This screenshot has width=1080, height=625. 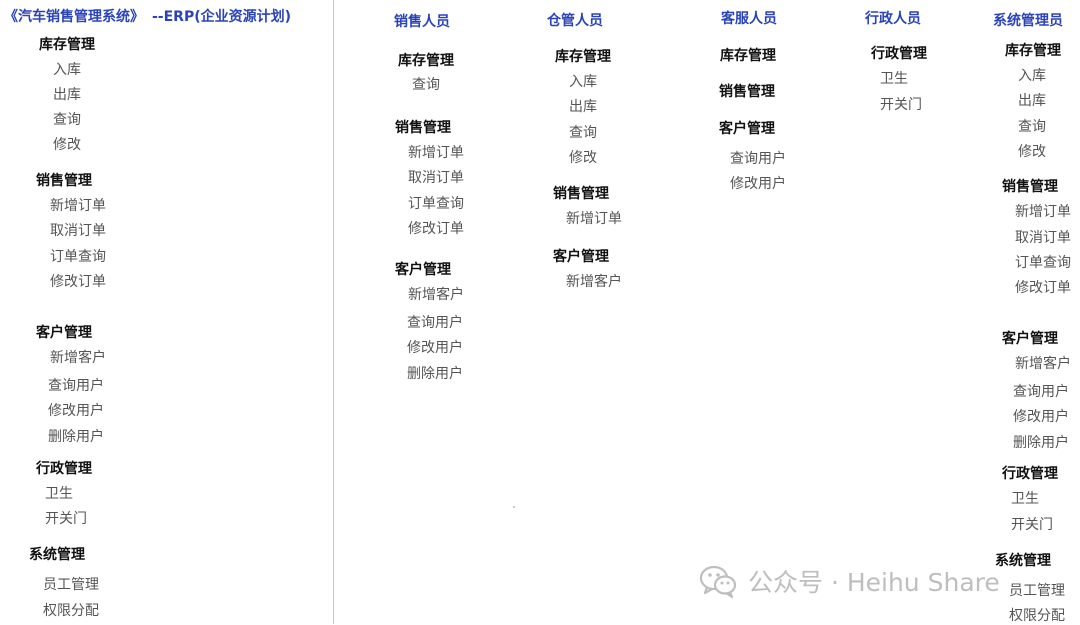 What do you see at coordinates (435, 348) in the screenshot?
I see `sales-role-customer-item: 修改用户` at bounding box center [435, 348].